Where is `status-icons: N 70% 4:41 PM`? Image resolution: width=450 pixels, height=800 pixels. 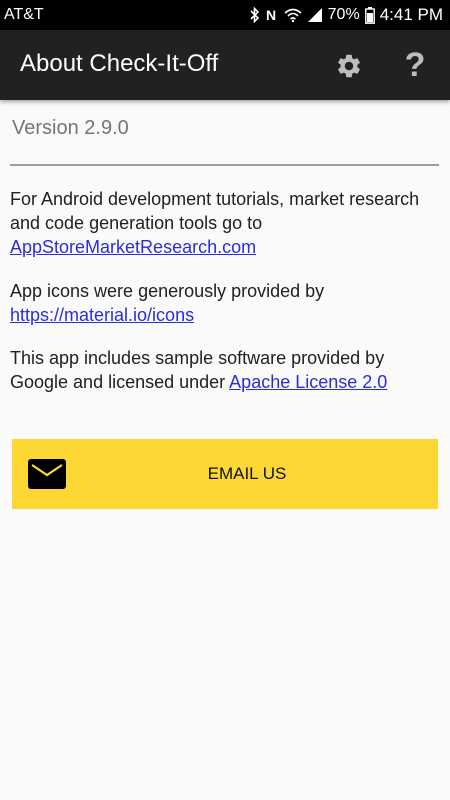
status-icons: N 70% 4:41 PM is located at coordinates (346, 15).